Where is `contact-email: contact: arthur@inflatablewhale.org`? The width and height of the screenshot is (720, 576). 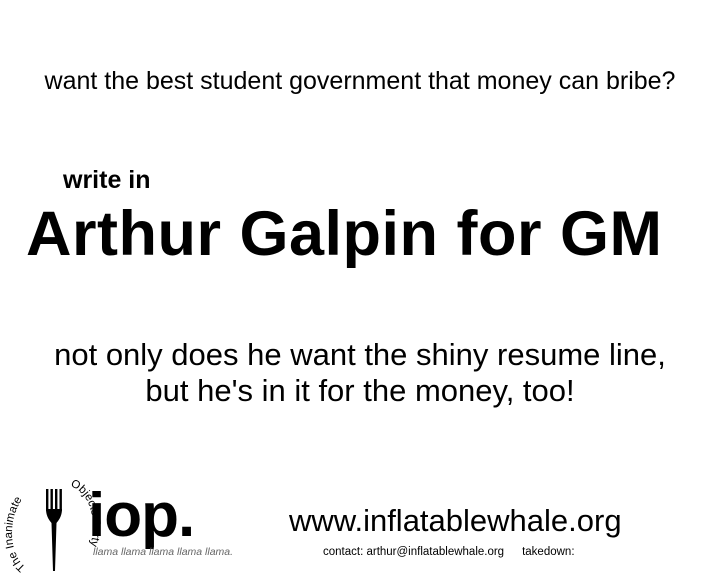
contact-email: contact: arthur@inflatablewhale.org is located at coordinates (413, 552).